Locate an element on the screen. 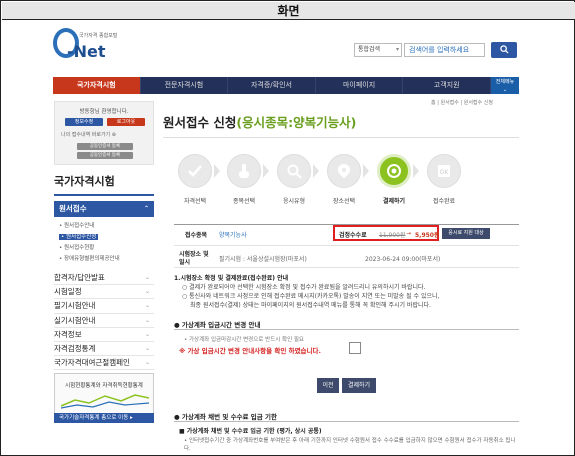 Image resolution: width=575 pixels, height=456 pixels. nav-support: 고객지원 is located at coordinates (447, 85).